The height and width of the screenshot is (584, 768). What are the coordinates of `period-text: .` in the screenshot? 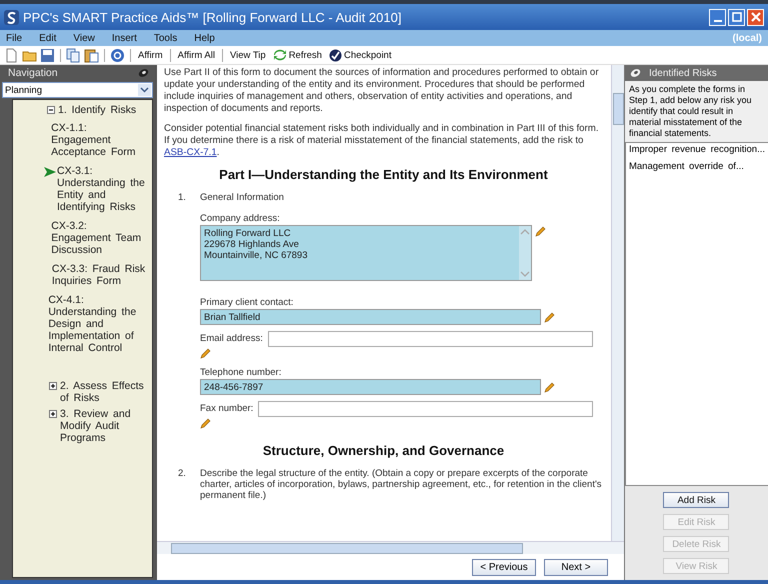 It's located at (218, 152).